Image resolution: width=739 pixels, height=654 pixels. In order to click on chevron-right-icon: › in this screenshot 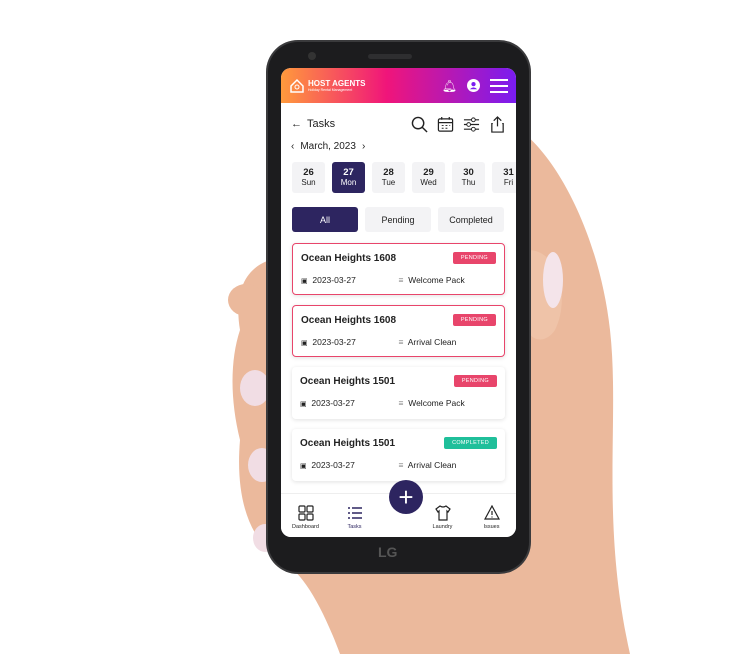, I will do `click(363, 146)`.